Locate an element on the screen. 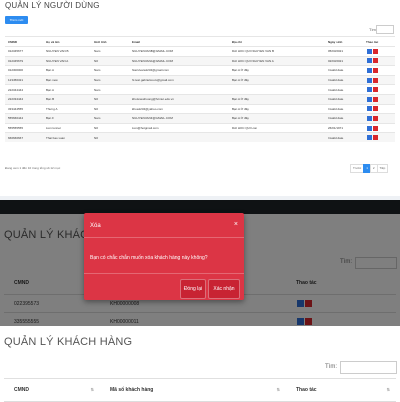 The height and width of the screenshot is (402, 400). modal-confirm-button: Xác nhận is located at coordinates (224, 289).